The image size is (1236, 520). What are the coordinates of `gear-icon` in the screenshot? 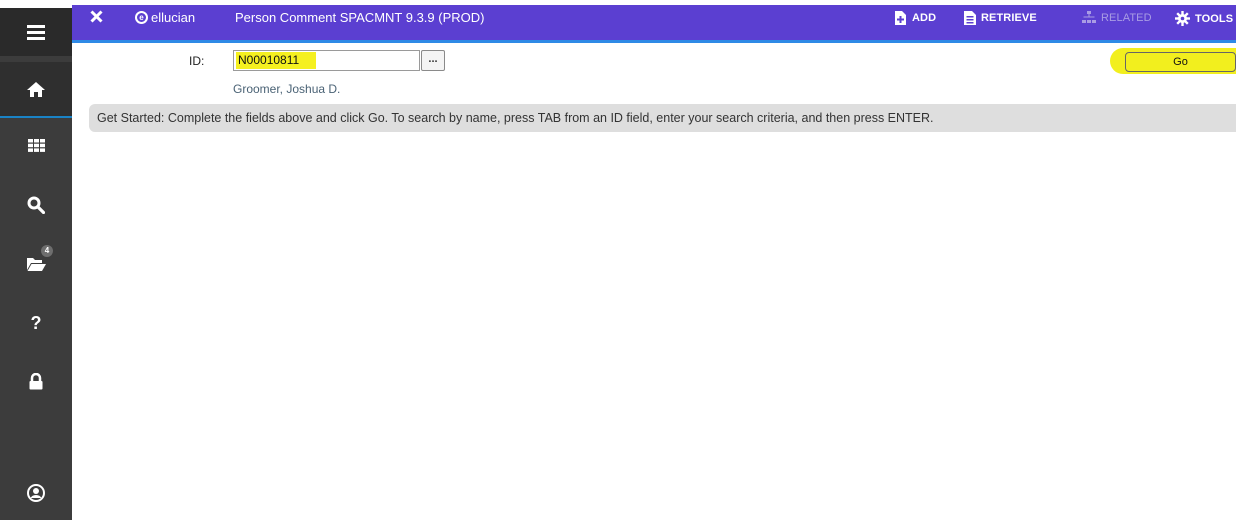 It's located at (1182, 18).